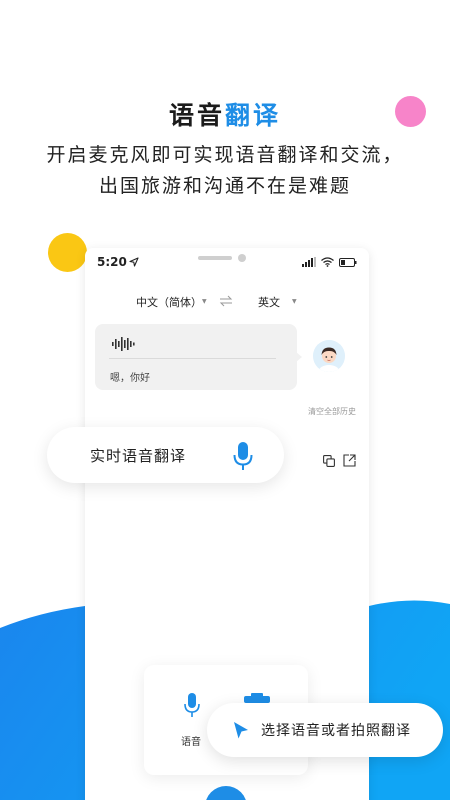  What do you see at coordinates (125, 344) in the screenshot?
I see `voice-wave-icon` at bounding box center [125, 344].